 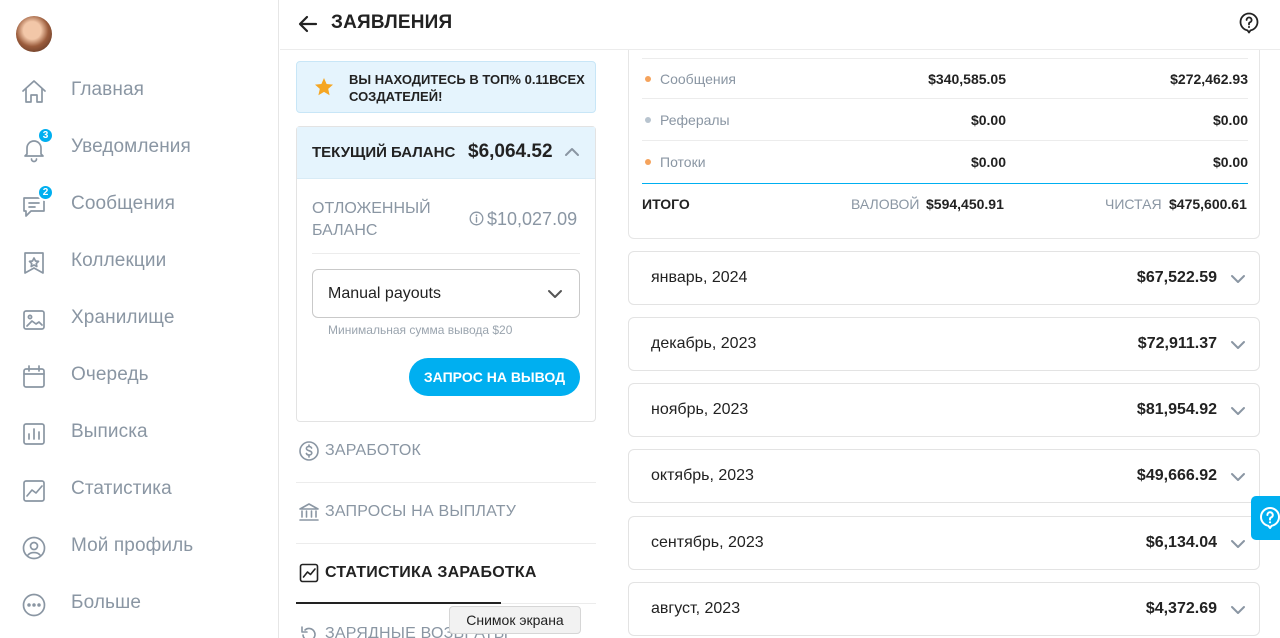 I want to click on summary-row-net: $0.00, so click(x=1230, y=162).